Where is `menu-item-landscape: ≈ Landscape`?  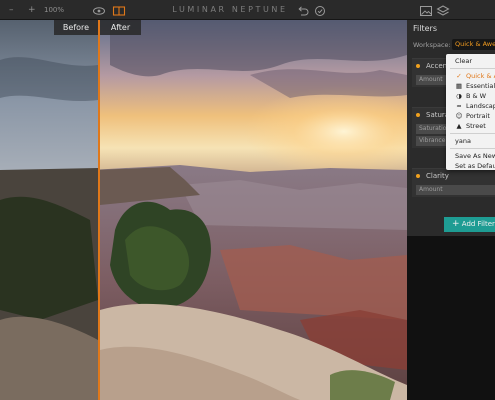
menu-item-landscape: ≈ Landscape is located at coordinates (470, 106).